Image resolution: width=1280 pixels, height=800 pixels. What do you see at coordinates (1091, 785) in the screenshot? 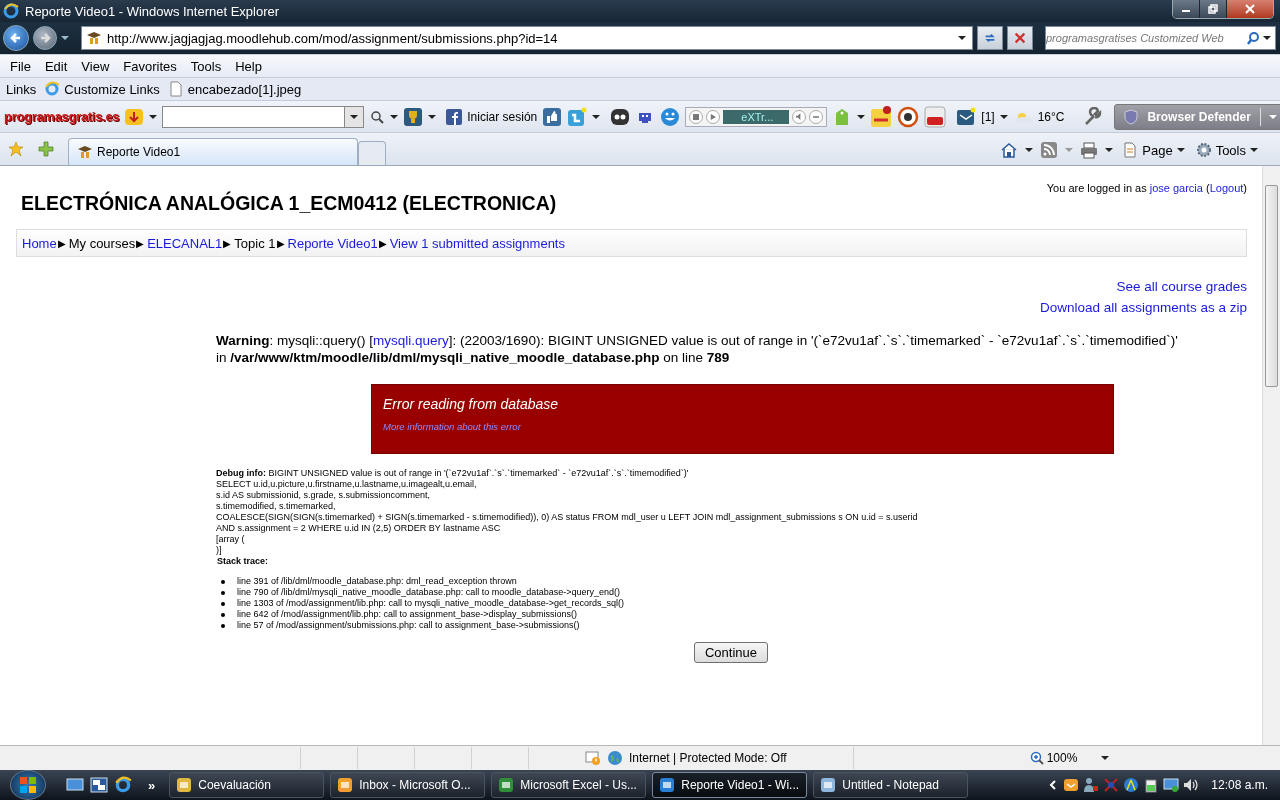
I see `user-icon` at bounding box center [1091, 785].